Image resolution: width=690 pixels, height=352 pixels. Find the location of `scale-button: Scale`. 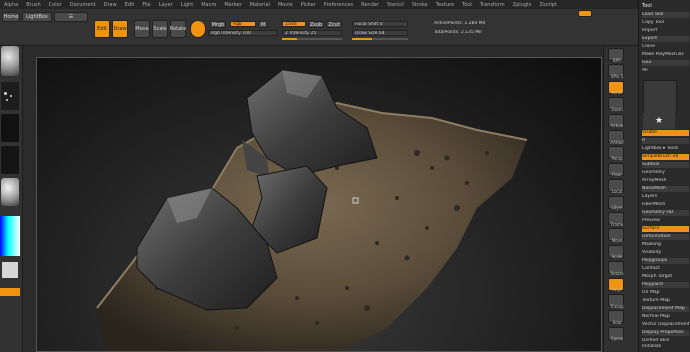

scale-button: Scale is located at coordinates (160, 29).